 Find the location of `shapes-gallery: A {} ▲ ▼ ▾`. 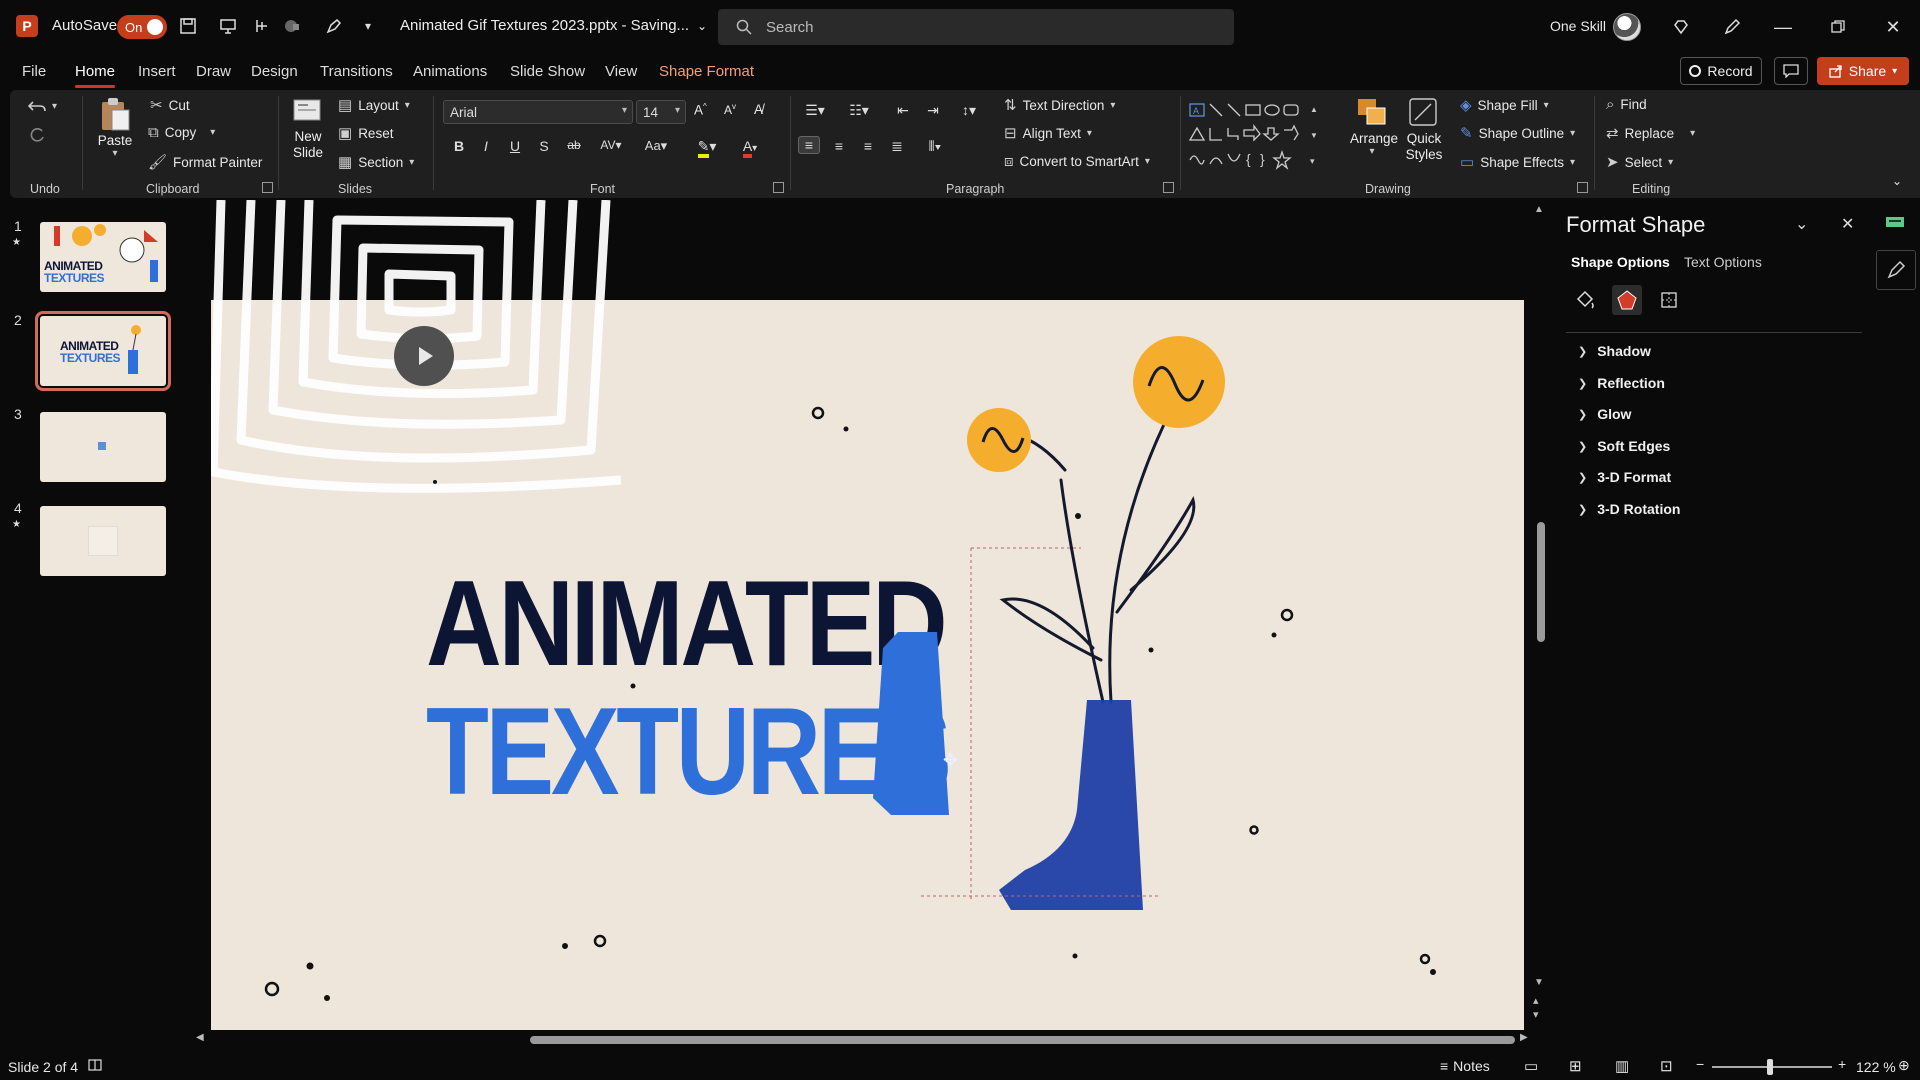

shapes-gallery: A {} ▲ ▼ ▾ is located at coordinates (1262, 140).